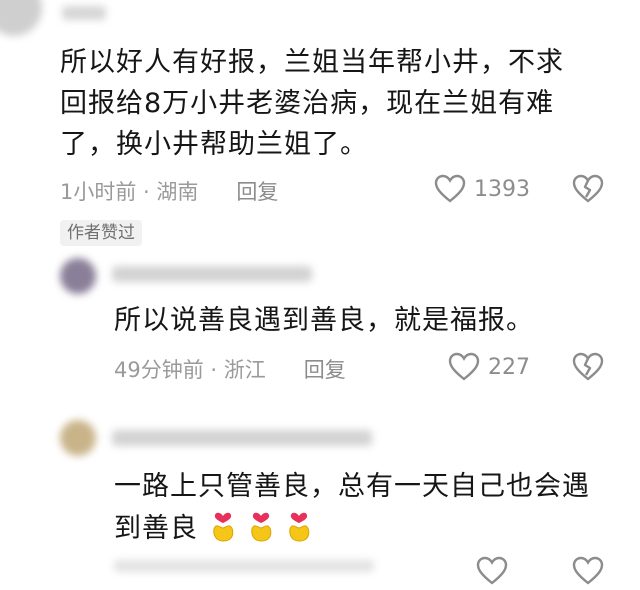  Describe the element at coordinates (307, 103) in the screenshot. I see `comment-text-line: 回报给8万小井老婆治病，现在兰姐有难` at that location.